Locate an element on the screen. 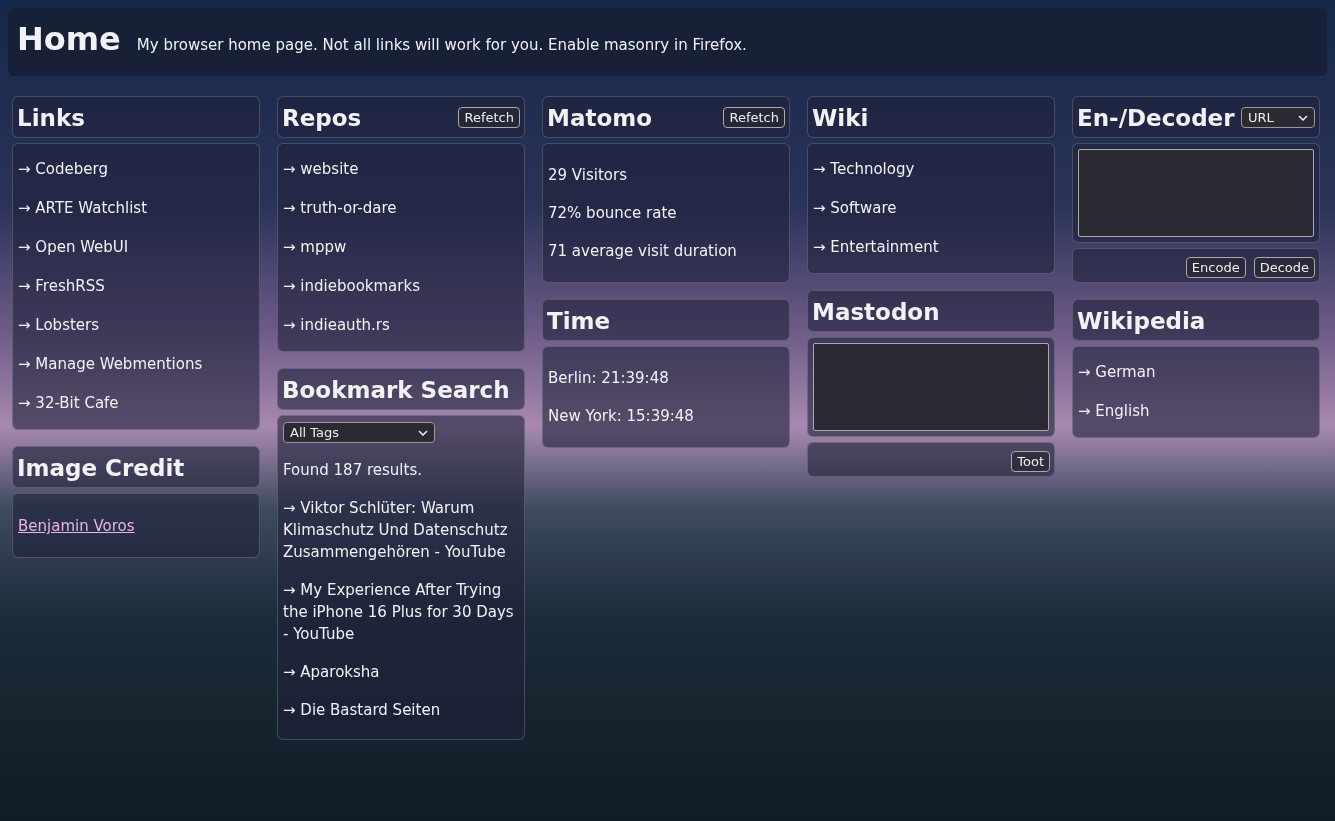 This screenshot has width=1335, height=821. bookmark-link: → Die Bastard Seiten is located at coordinates (401, 710).